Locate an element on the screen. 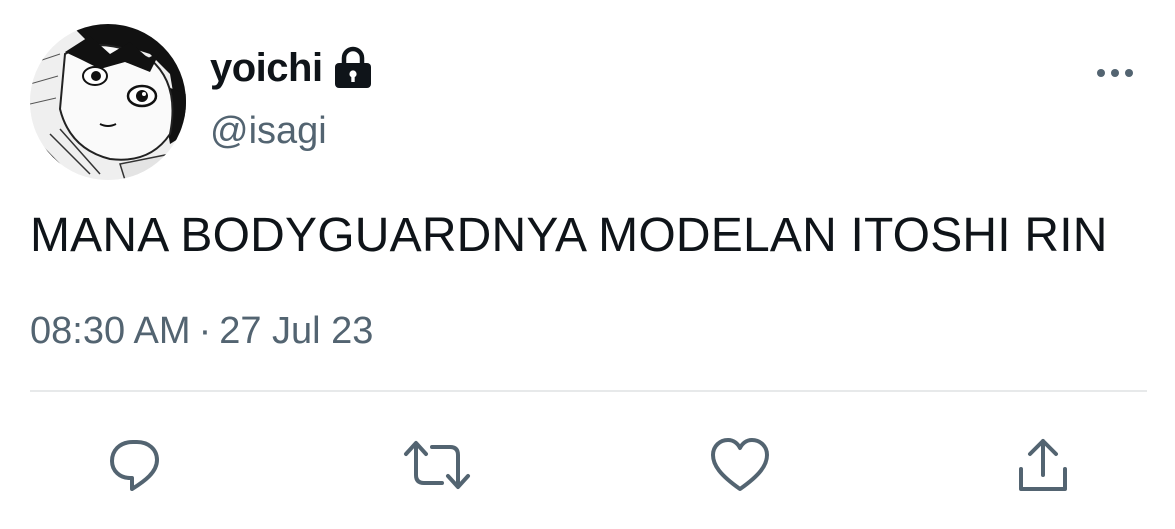  display-name-row: yoichi is located at coordinates (291, 68).